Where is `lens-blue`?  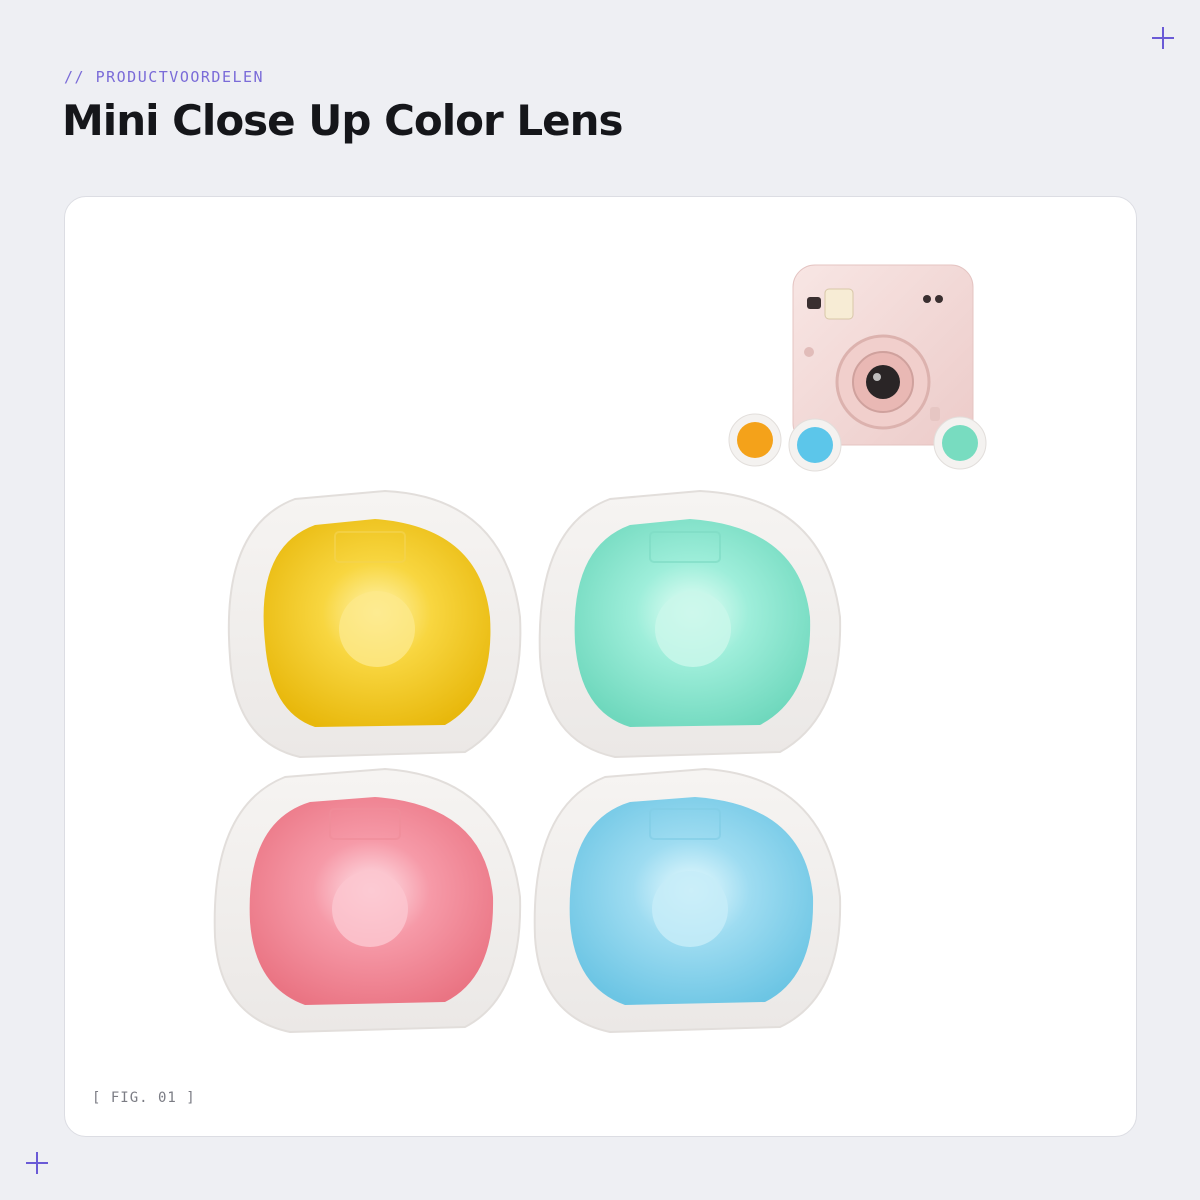
lens-blue is located at coordinates (687, 900).